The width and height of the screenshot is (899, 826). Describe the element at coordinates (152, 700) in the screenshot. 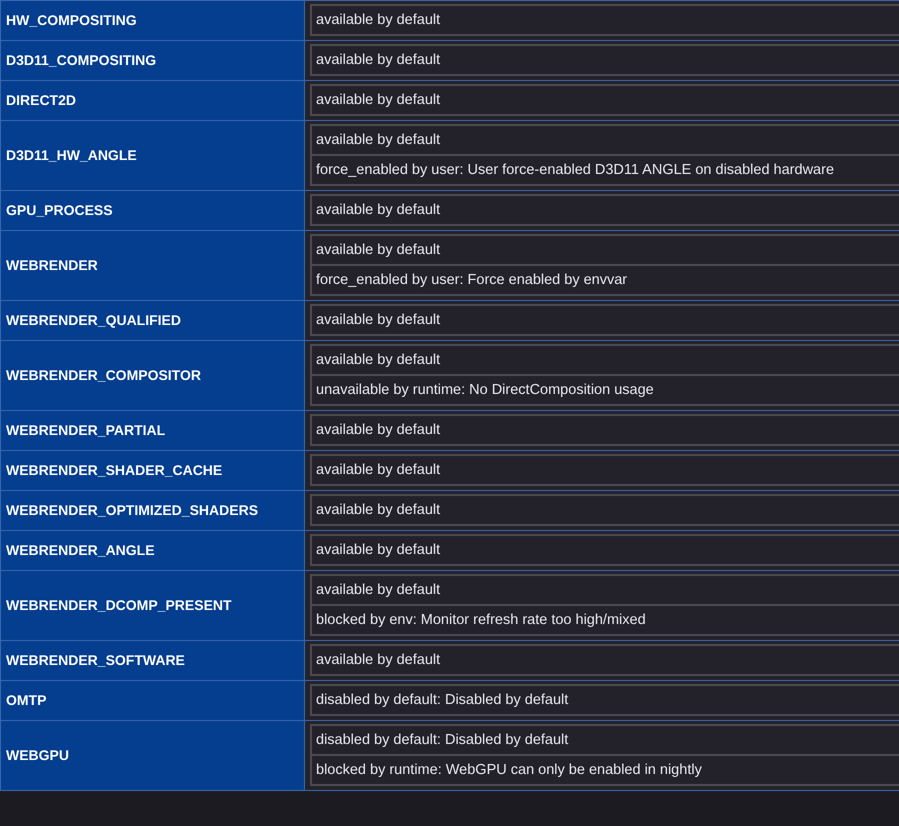

I see `feature-name: OMTP` at that location.